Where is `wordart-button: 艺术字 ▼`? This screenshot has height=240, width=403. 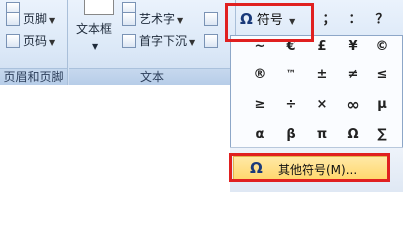
wordart-button: 艺术字 ▼ is located at coordinates (152, 19).